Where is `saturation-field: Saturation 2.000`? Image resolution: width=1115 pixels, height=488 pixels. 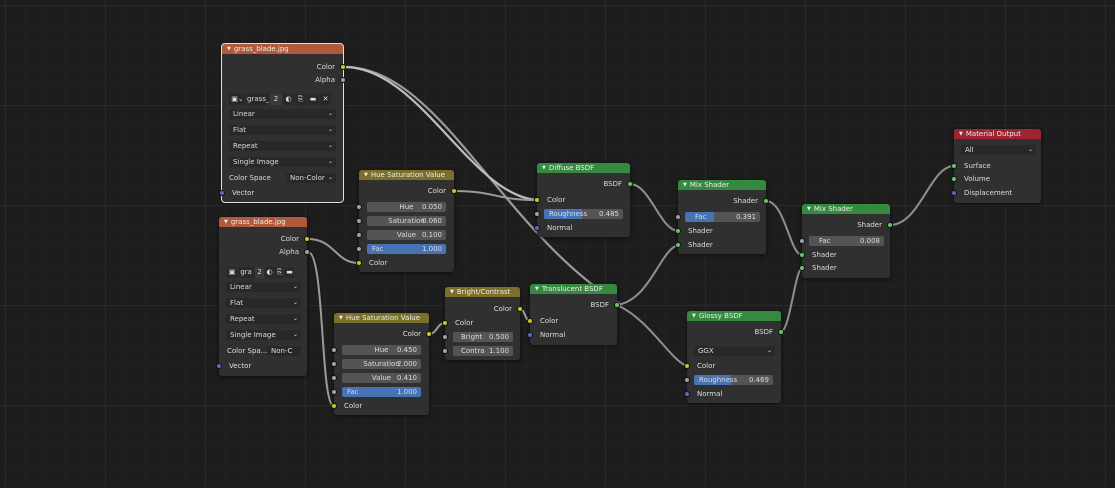
saturation-field: Saturation 2.000 is located at coordinates (381, 364).